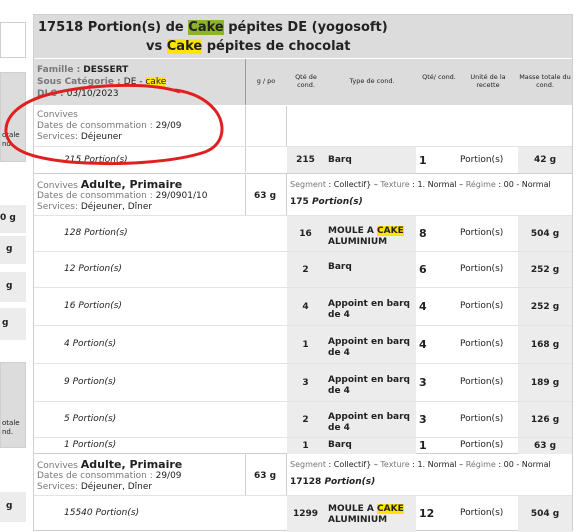  What do you see at coordinates (305, 307) in the screenshot?
I see `row-qty: 4` at bounding box center [305, 307].